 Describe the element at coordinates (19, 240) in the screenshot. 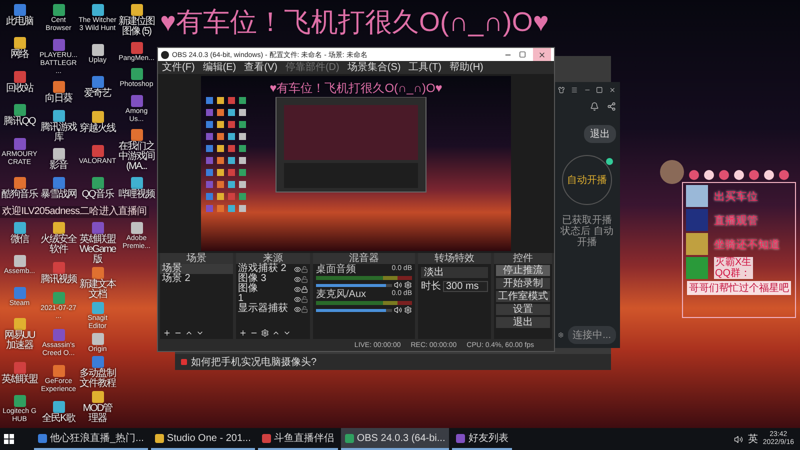

I see `desktop-icon-label: 微信` at that location.